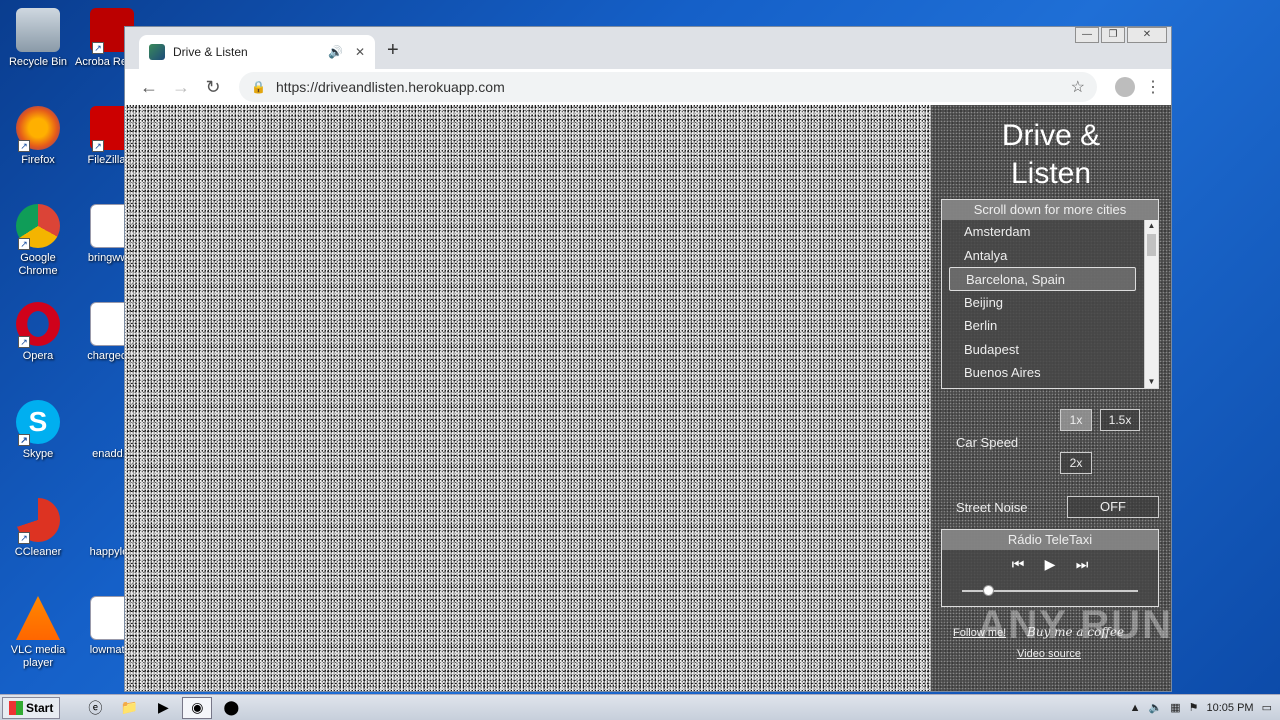  I want to click on bookmark-star-icon: ☆, so click(1078, 87).